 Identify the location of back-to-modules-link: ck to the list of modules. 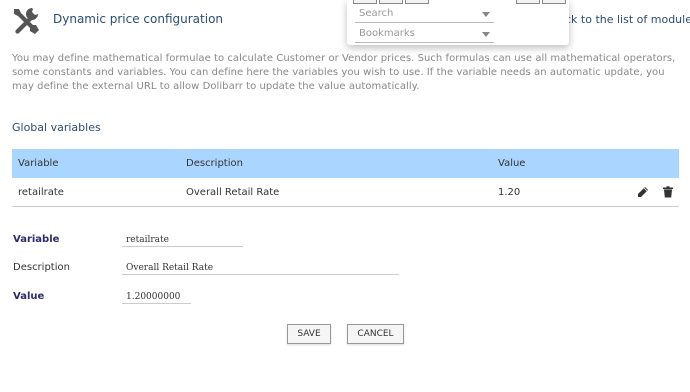
(627, 19).